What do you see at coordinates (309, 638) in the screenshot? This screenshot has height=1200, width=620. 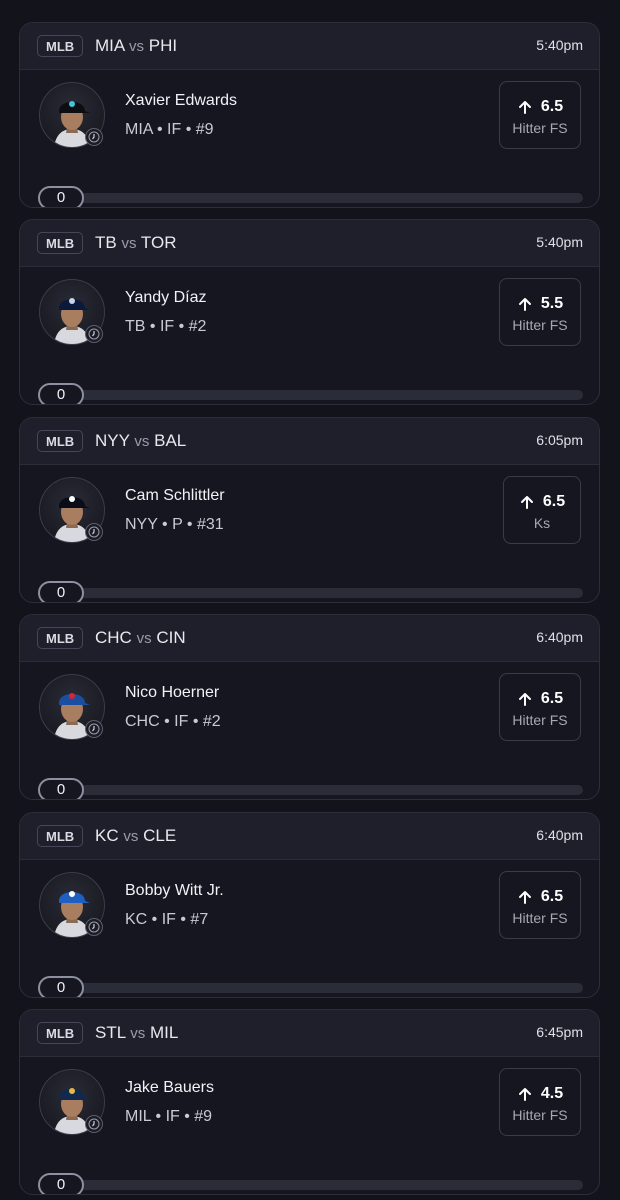 I see `game-header: MLB CHC vs CIN 6:40pm` at bounding box center [309, 638].